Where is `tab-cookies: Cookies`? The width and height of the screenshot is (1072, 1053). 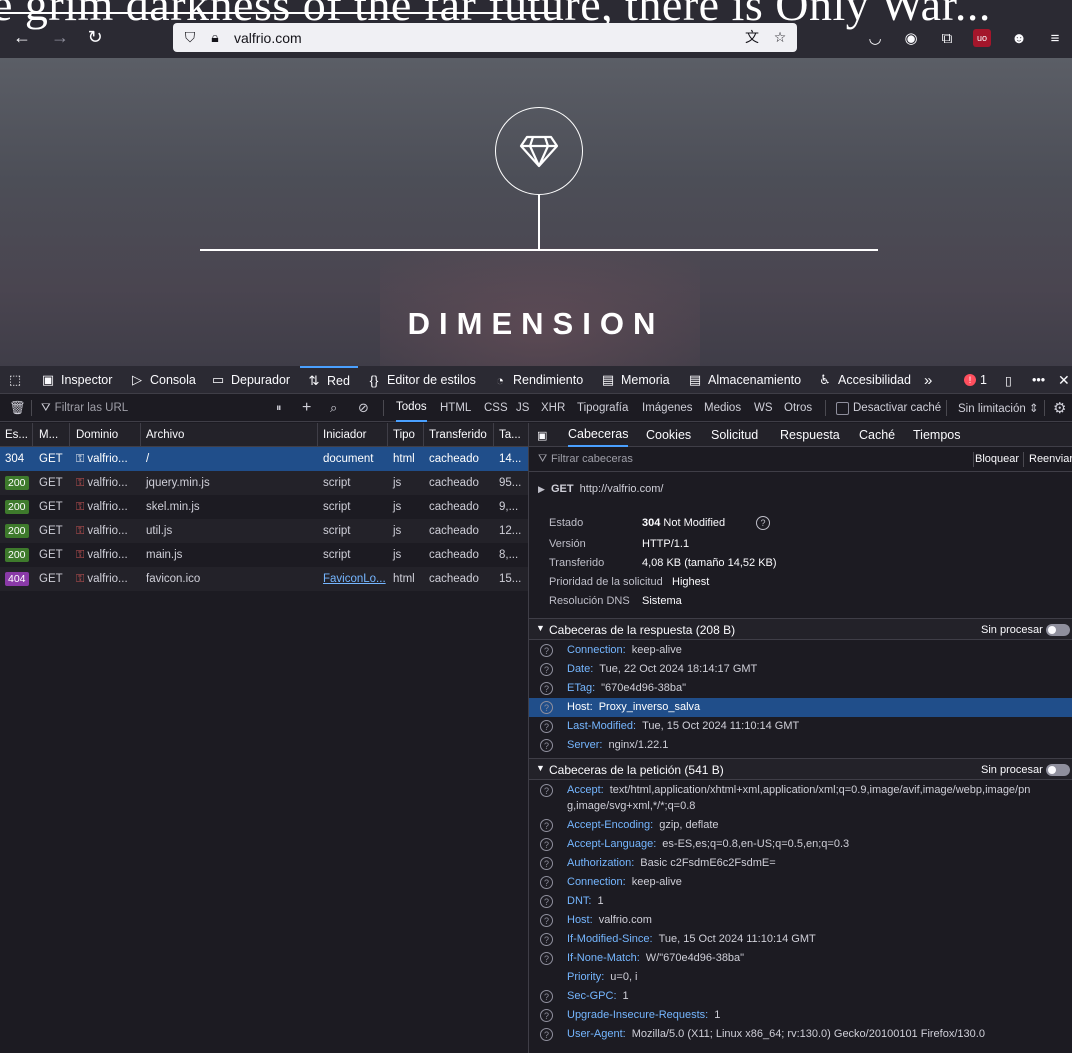
tab-cookies: Cookies is located at coordinates (668, 435).